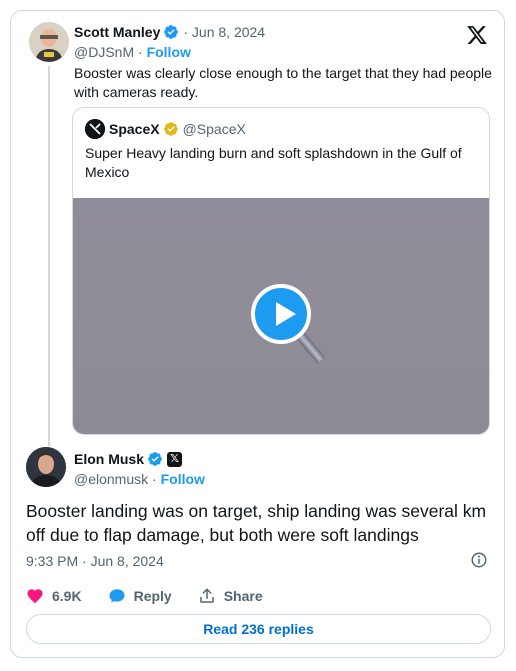 This screenshot has height=671, width=516. What do you see at coordinates (228, 32) in the screenshot?
I see `parent-date-text: Jun 8, 2024` at bounding box center [228, 32].